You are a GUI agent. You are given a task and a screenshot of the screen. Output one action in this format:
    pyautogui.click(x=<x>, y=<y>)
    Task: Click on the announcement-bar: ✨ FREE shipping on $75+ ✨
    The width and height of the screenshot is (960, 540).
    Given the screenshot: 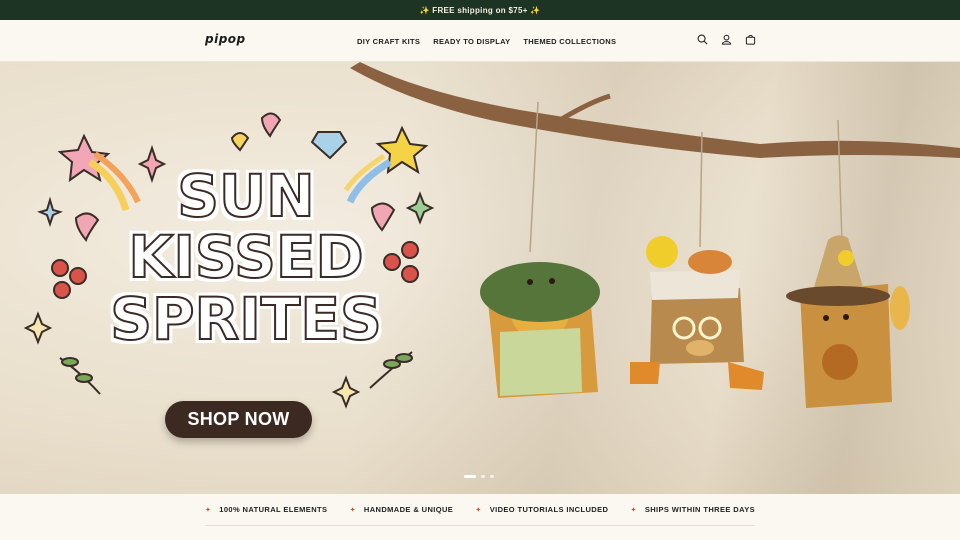 What is the action you would take?
    pyautogui.click(x=480, y=10)
    